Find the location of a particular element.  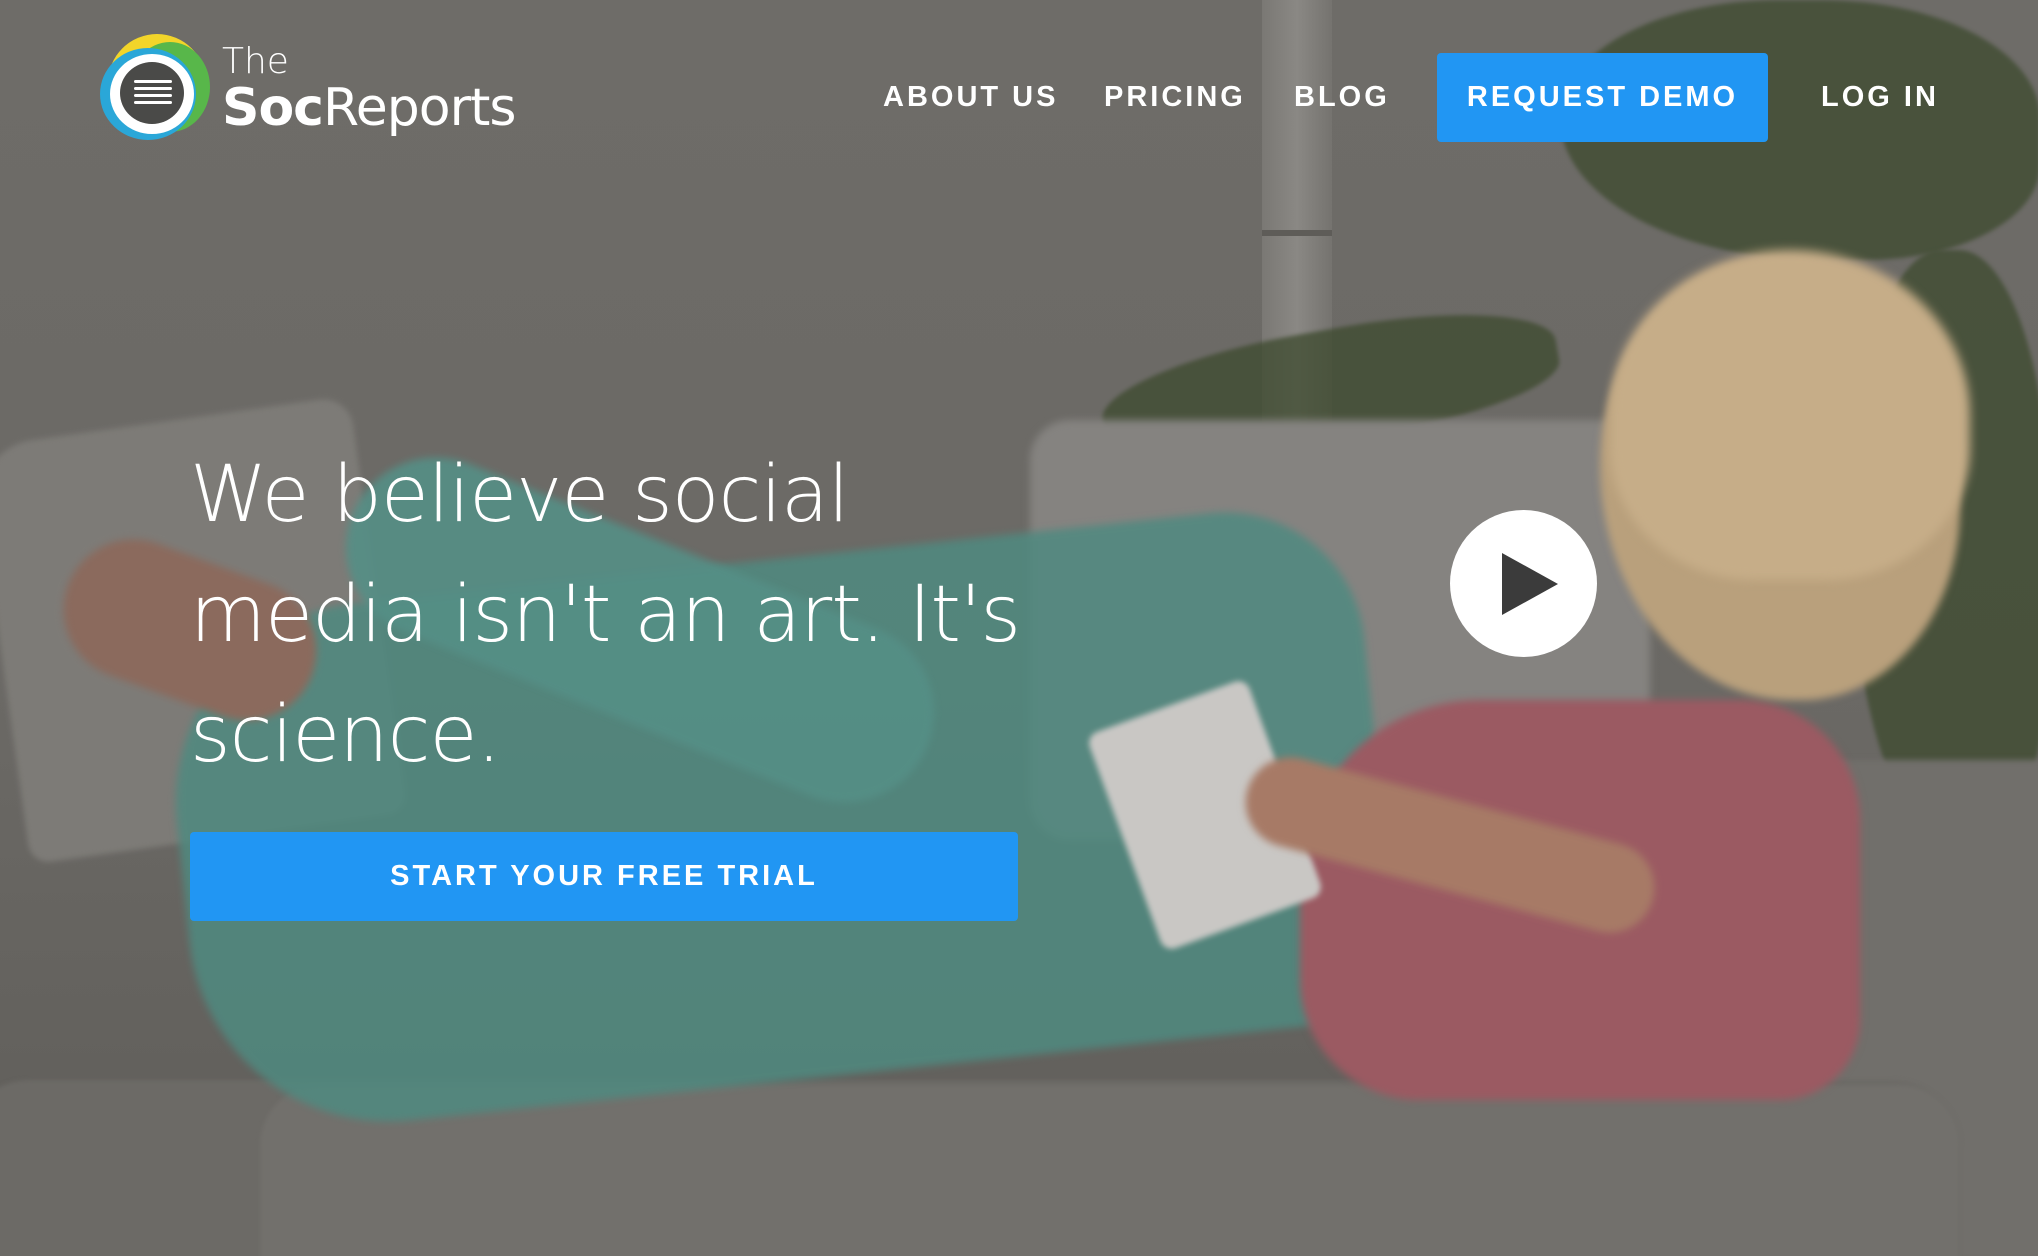

person-hair is located at coordinates (1790, 415).